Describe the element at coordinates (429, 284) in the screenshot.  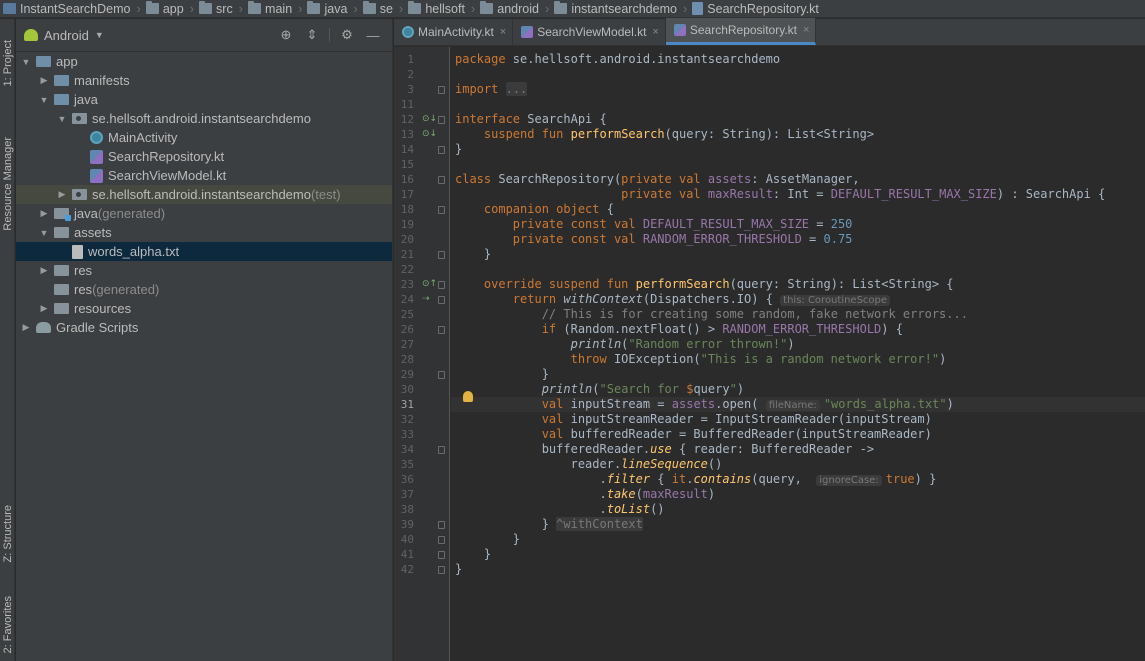
I see `override-marker-icon: ⊙↑` at that location.